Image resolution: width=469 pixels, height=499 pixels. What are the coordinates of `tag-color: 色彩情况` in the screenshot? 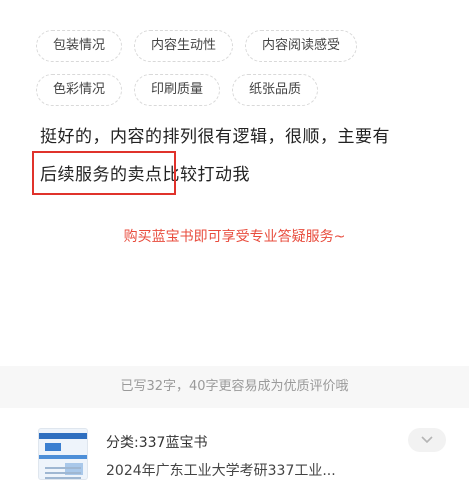 It's located at (79, 90).